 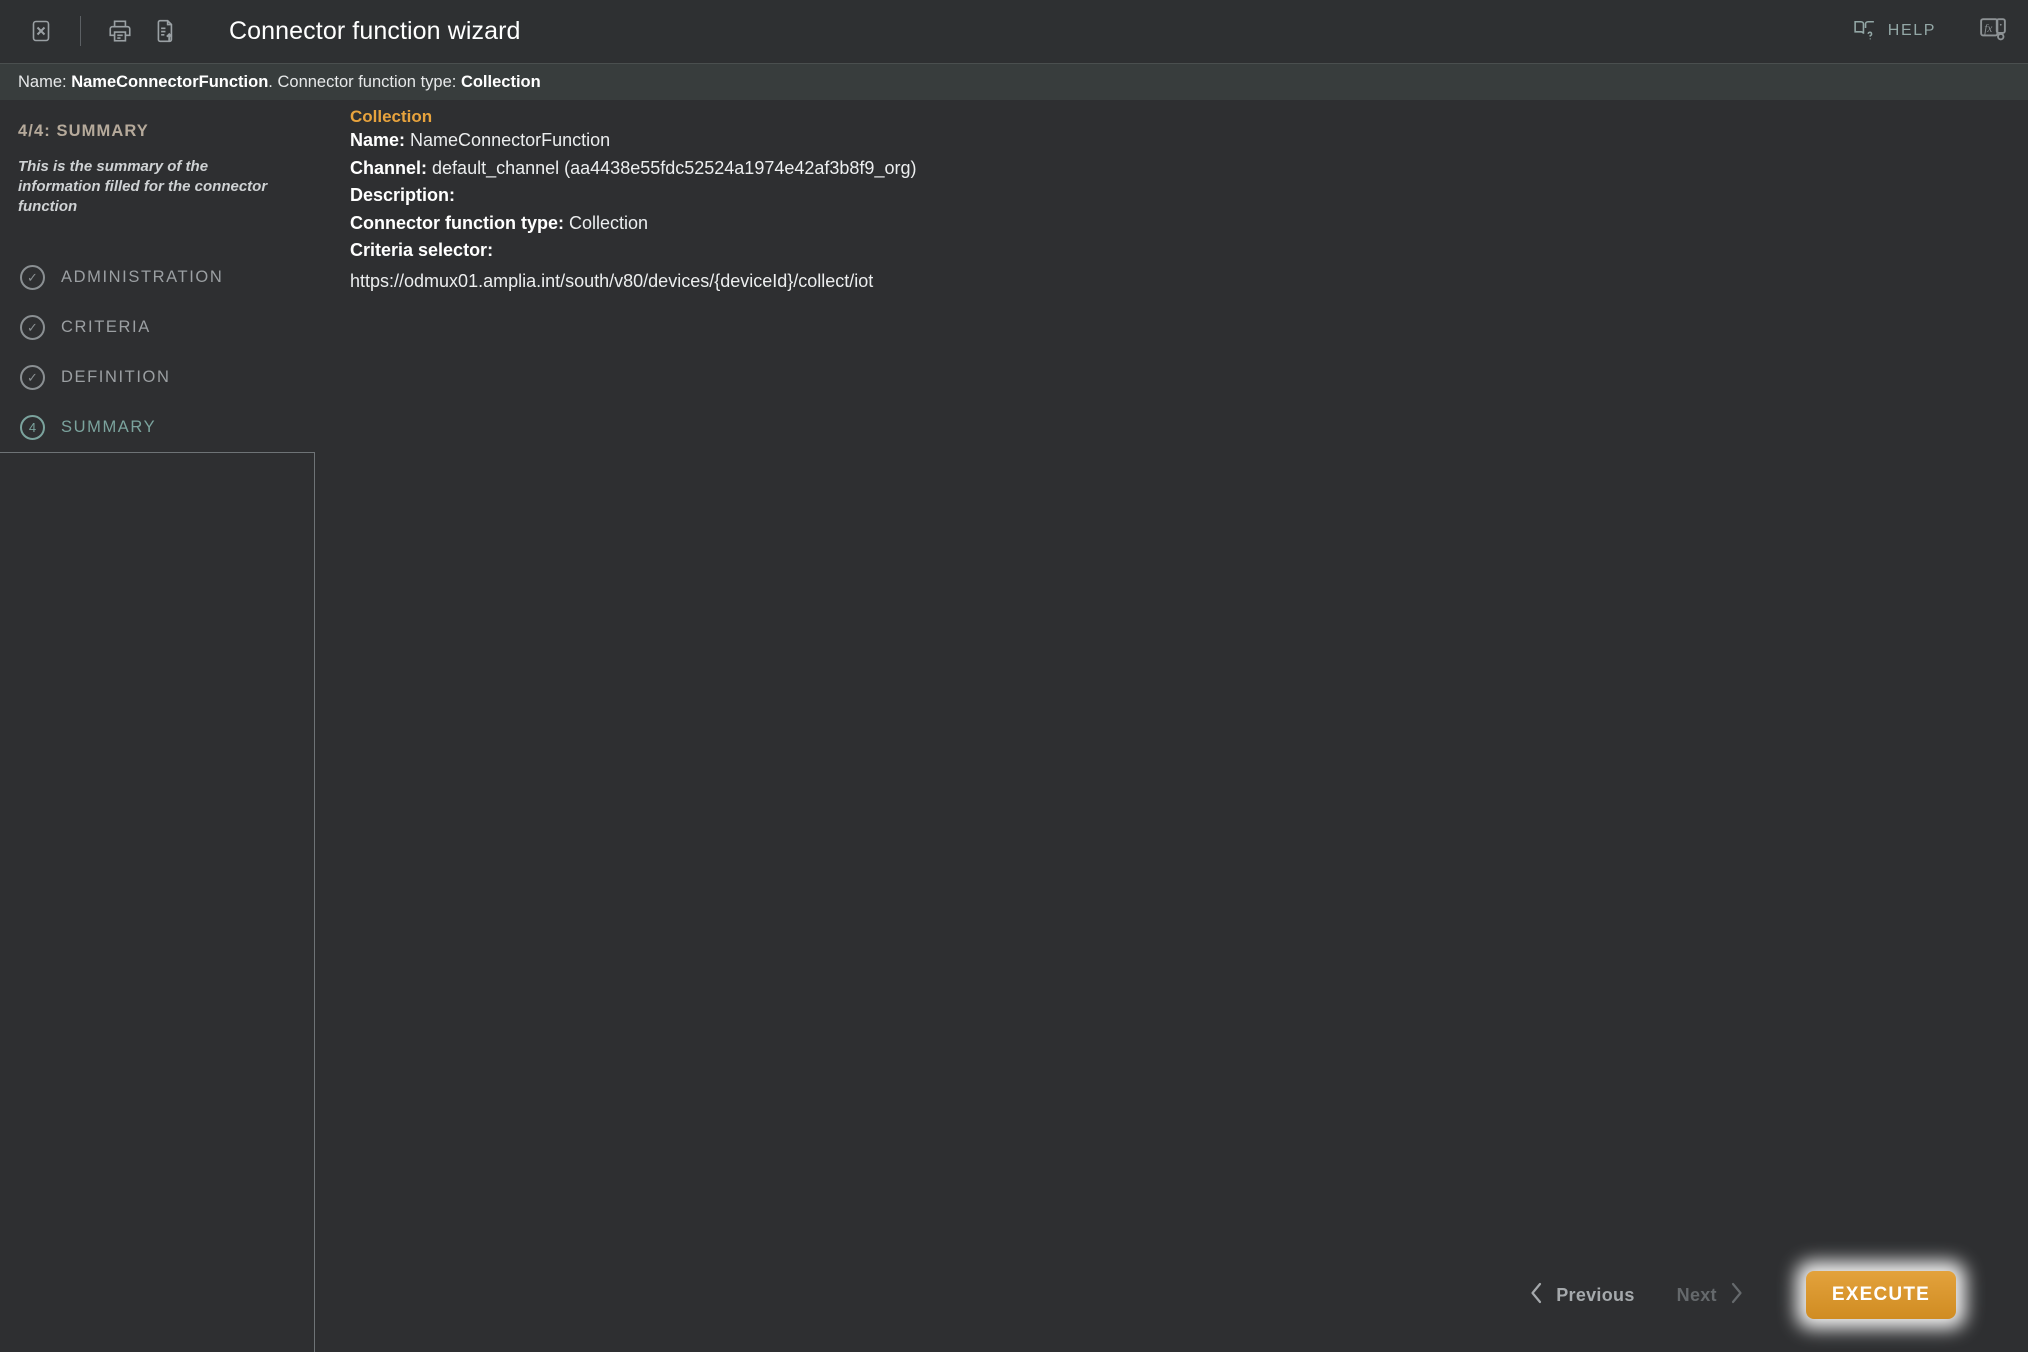 I want to click on sidebar-item-criteria: ✓ CRITERIA, so click(x=157, y=328).